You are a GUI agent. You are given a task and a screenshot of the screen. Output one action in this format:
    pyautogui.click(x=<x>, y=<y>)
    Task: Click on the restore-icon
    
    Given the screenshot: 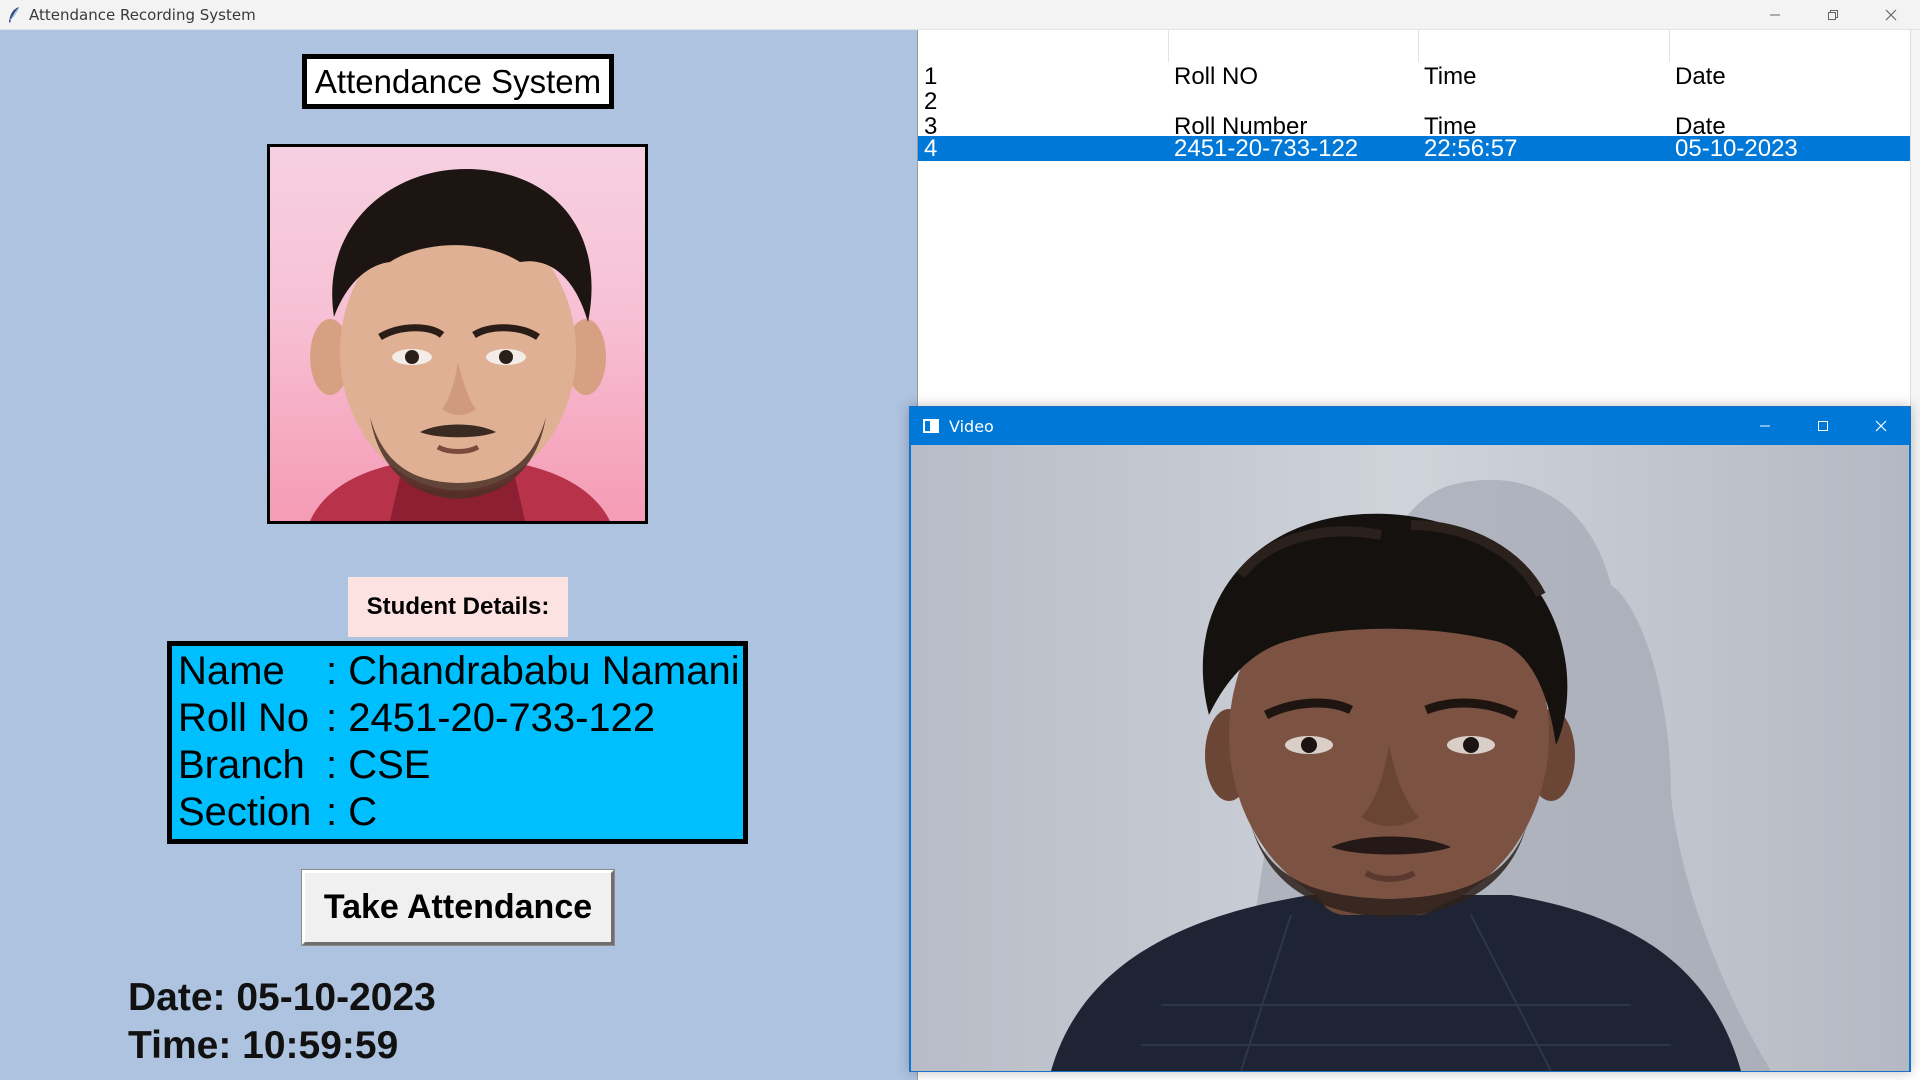 What is the action you would take?
    pyautogui.click(x=1833, y=15)
    